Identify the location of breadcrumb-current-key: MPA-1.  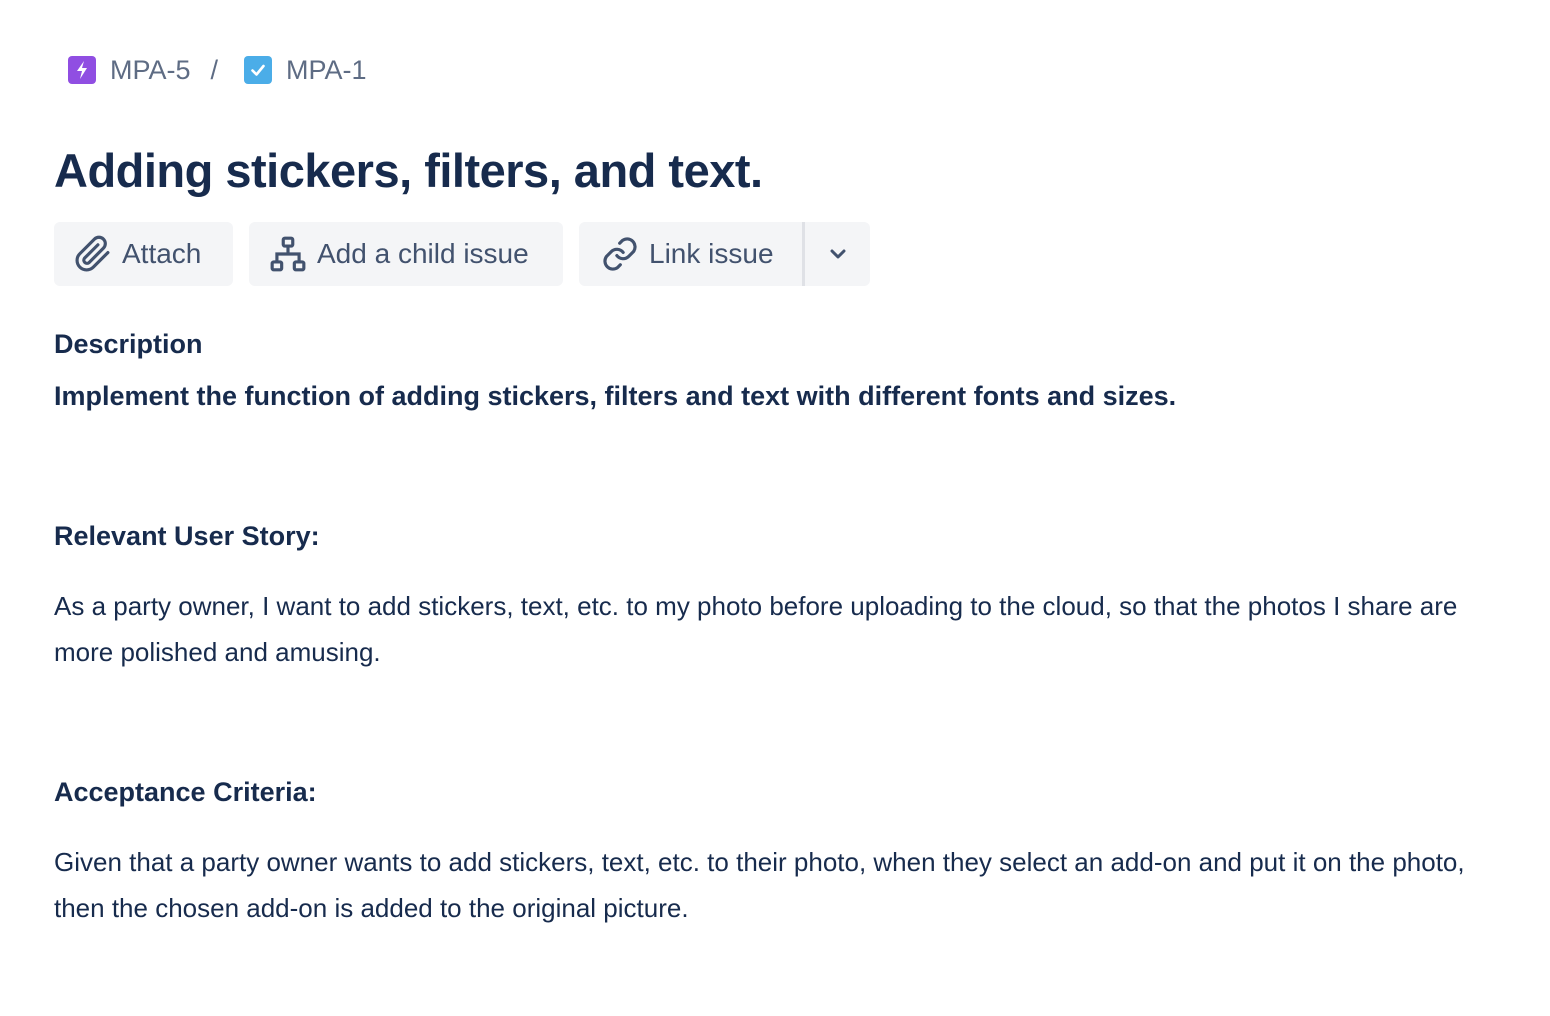
(326, 69).